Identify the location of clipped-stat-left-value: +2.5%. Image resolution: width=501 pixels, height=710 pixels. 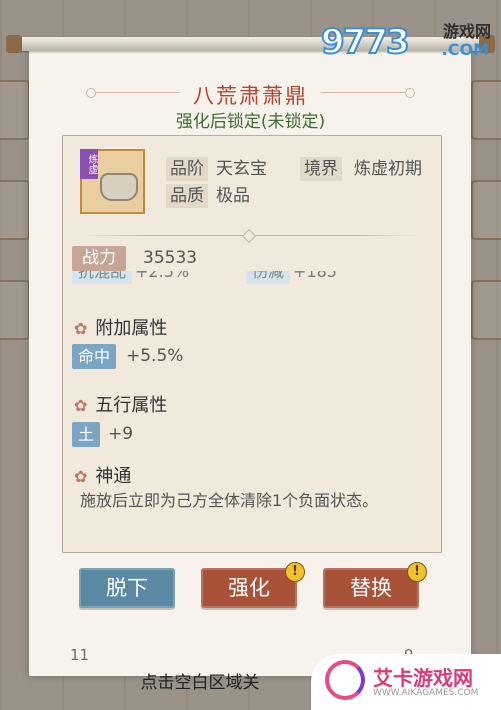
(162, 276).